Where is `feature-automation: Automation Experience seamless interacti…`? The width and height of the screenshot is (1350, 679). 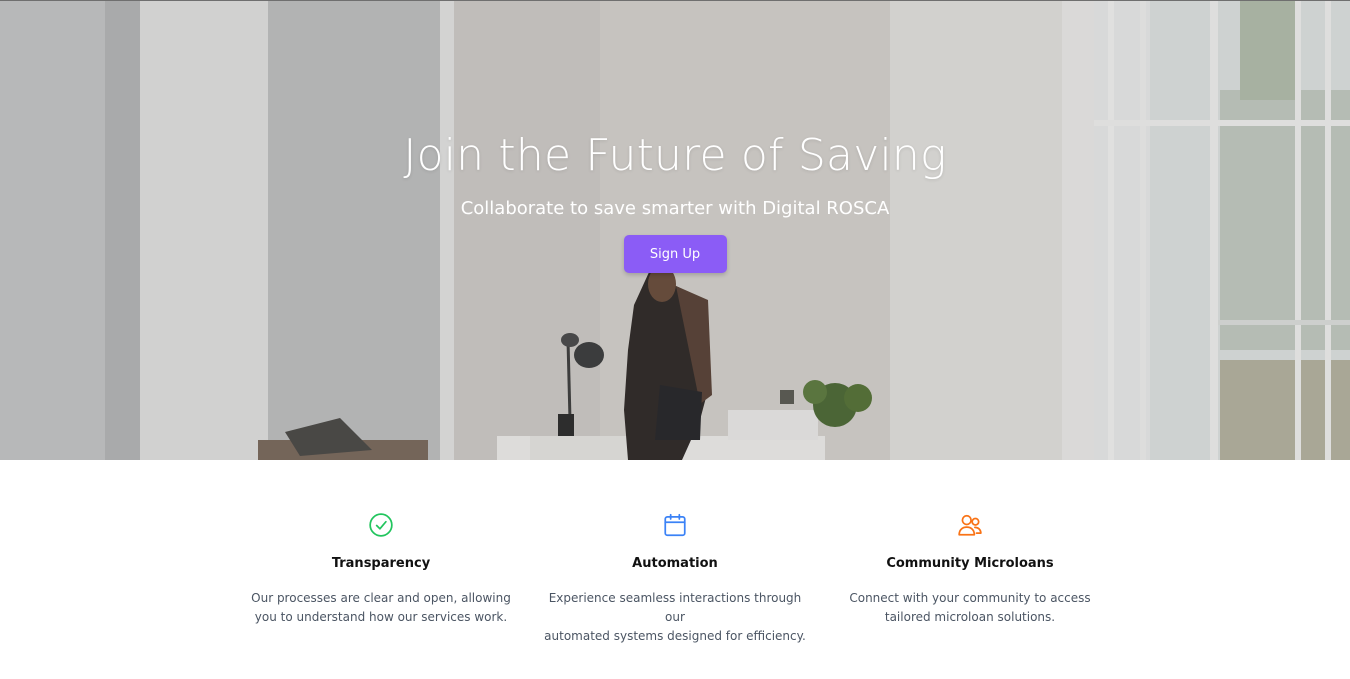 feature-automation: Automation Experience seamless interacti… is located at coordinates (675, 579).